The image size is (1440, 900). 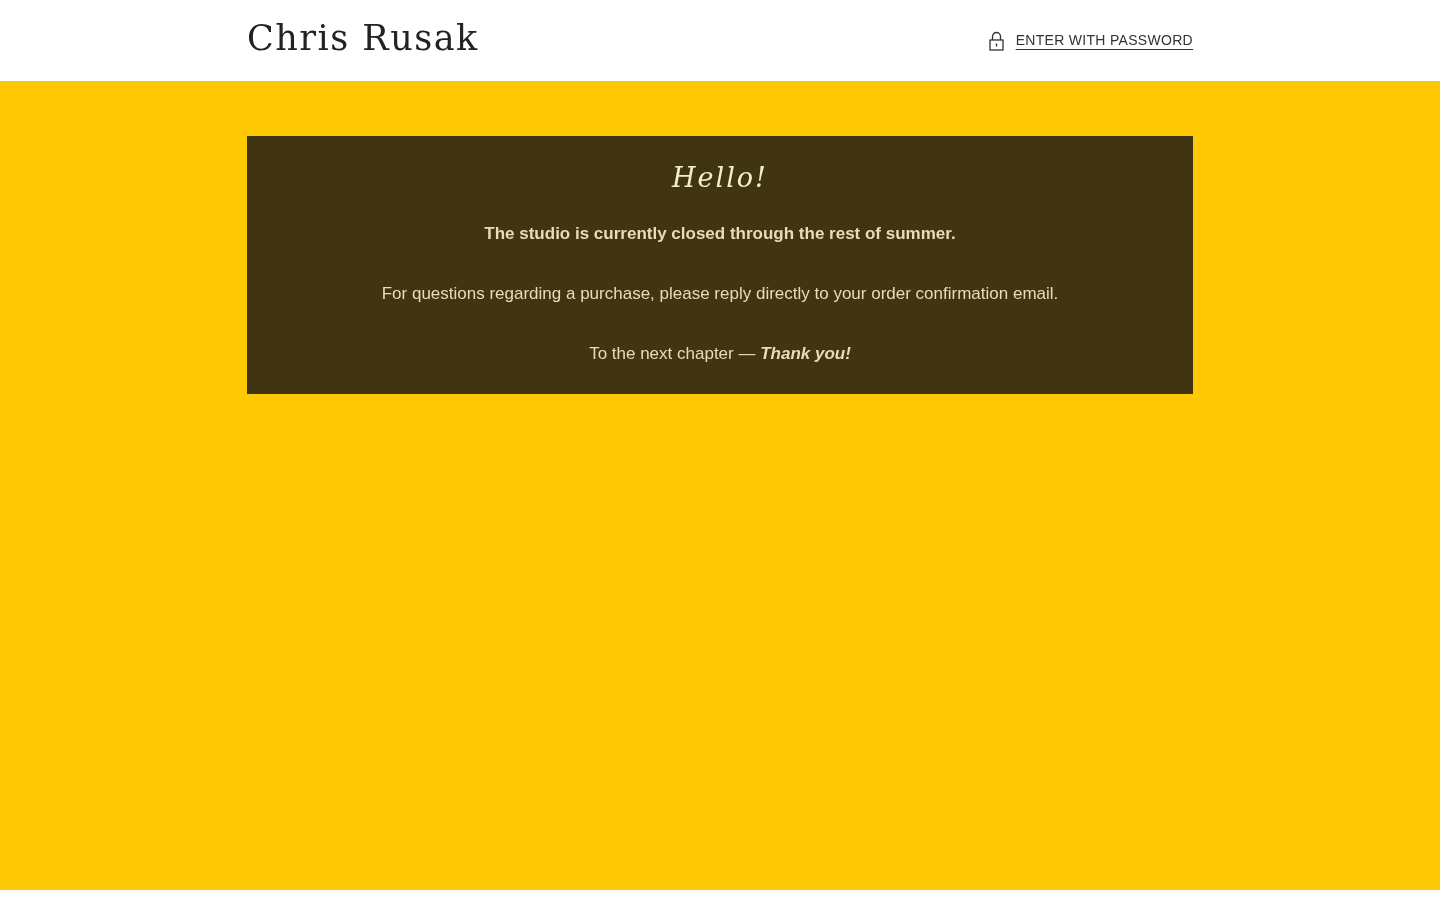 I want to click on lock-icon, so click(x=996, y=40).